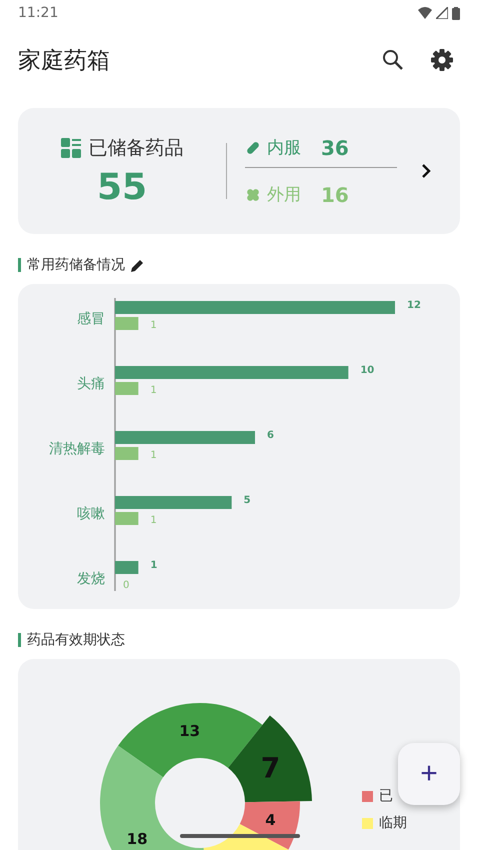 This screenshot has height=850, width=478. Describe the element at coordinates (393, 60) in the screenshot. I see `search-icon` at that location.